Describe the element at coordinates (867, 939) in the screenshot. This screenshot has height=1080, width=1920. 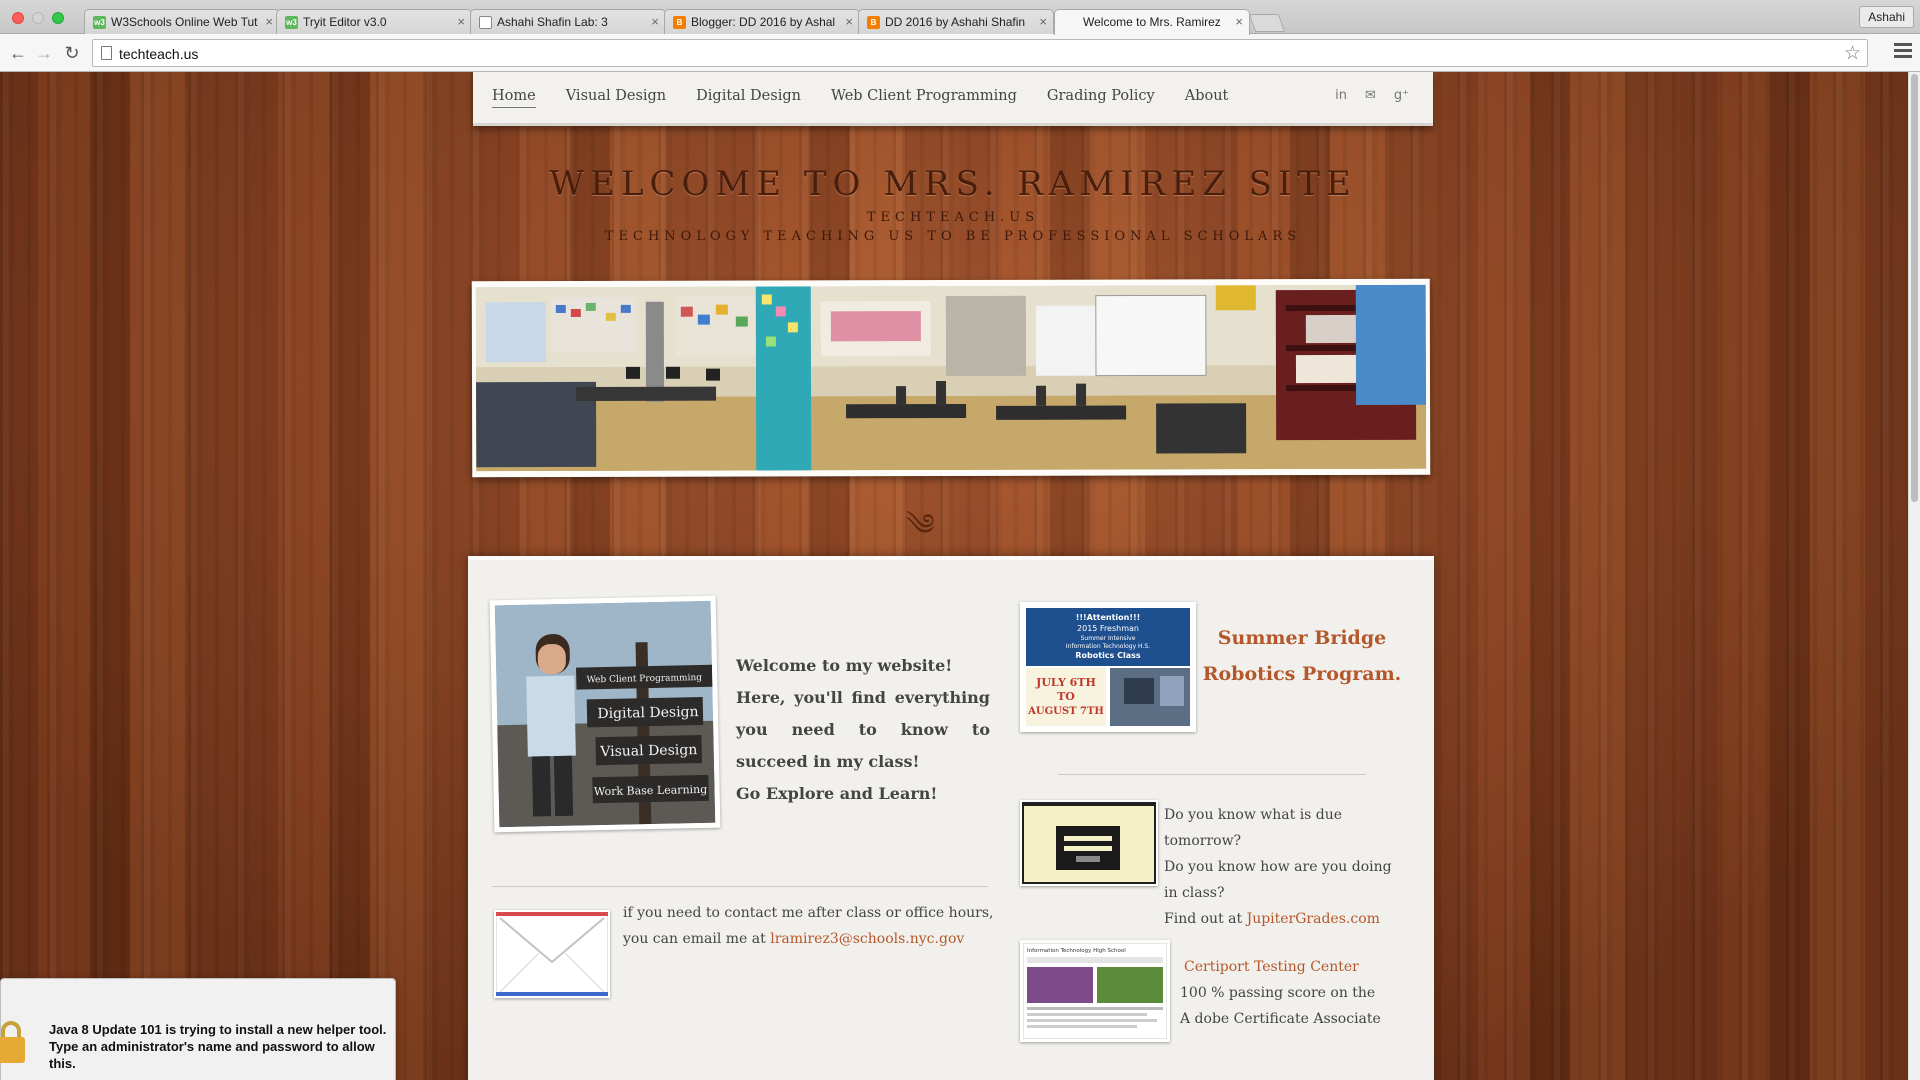
I see `email-link: lramirez3@schools.nyc.gov` at that location.